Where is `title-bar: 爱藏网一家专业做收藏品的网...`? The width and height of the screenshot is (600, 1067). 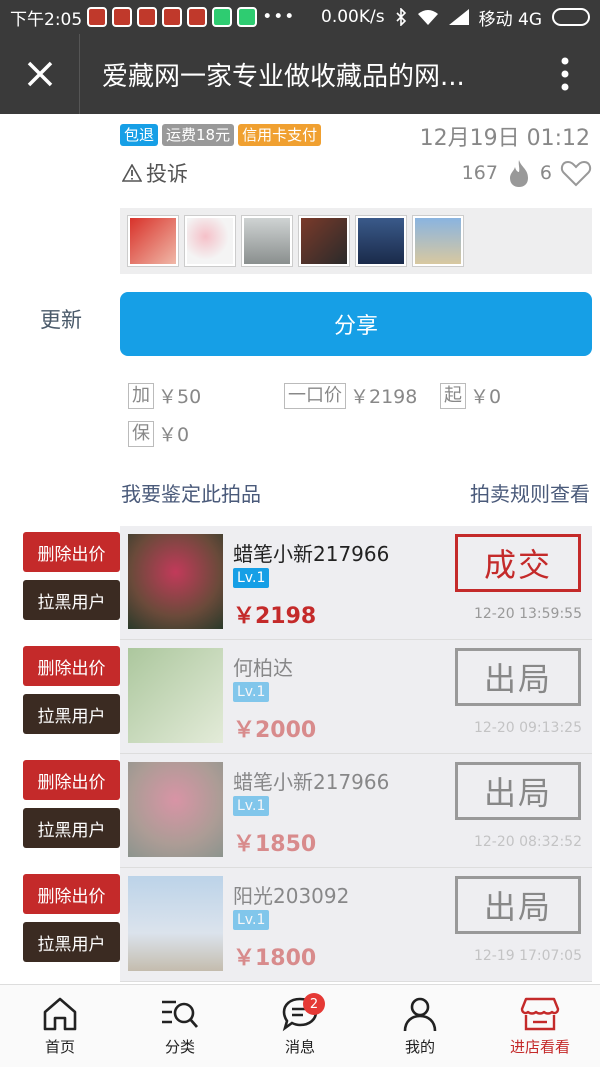
title-bar: 爱藏网一家专业做收藏品的网... is located at coordinates (300, 74).